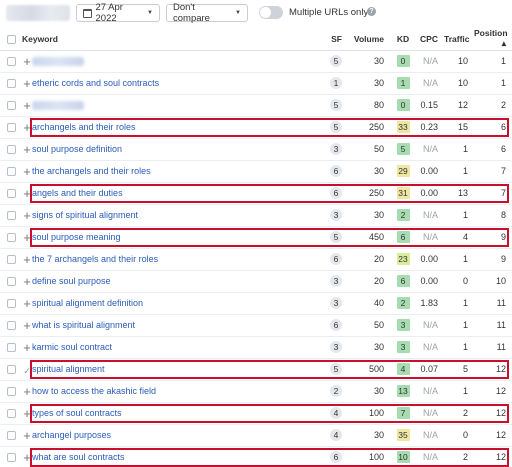 The height and width of the screenshot is (467, 512). What do you see at coordinates (91, 171) in the screenshot?
I see `keyword-link: the archangels and their roles` at bounding box center [91, 171].